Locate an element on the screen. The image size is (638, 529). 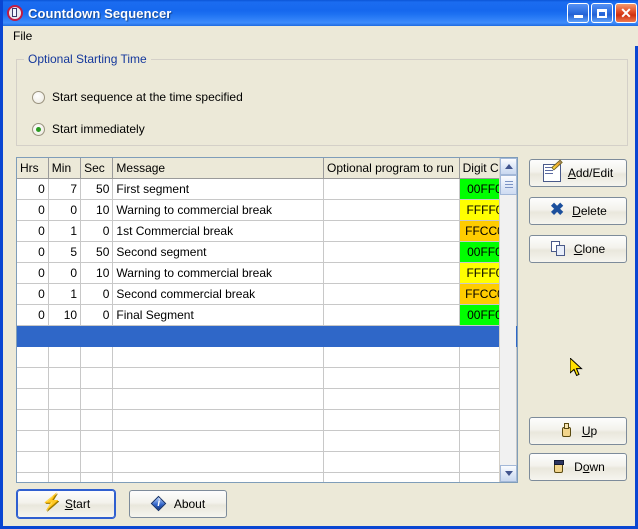
table-row: 0 1 0 1st Commercial break FFCC00 is located at coordinates (267, 231).